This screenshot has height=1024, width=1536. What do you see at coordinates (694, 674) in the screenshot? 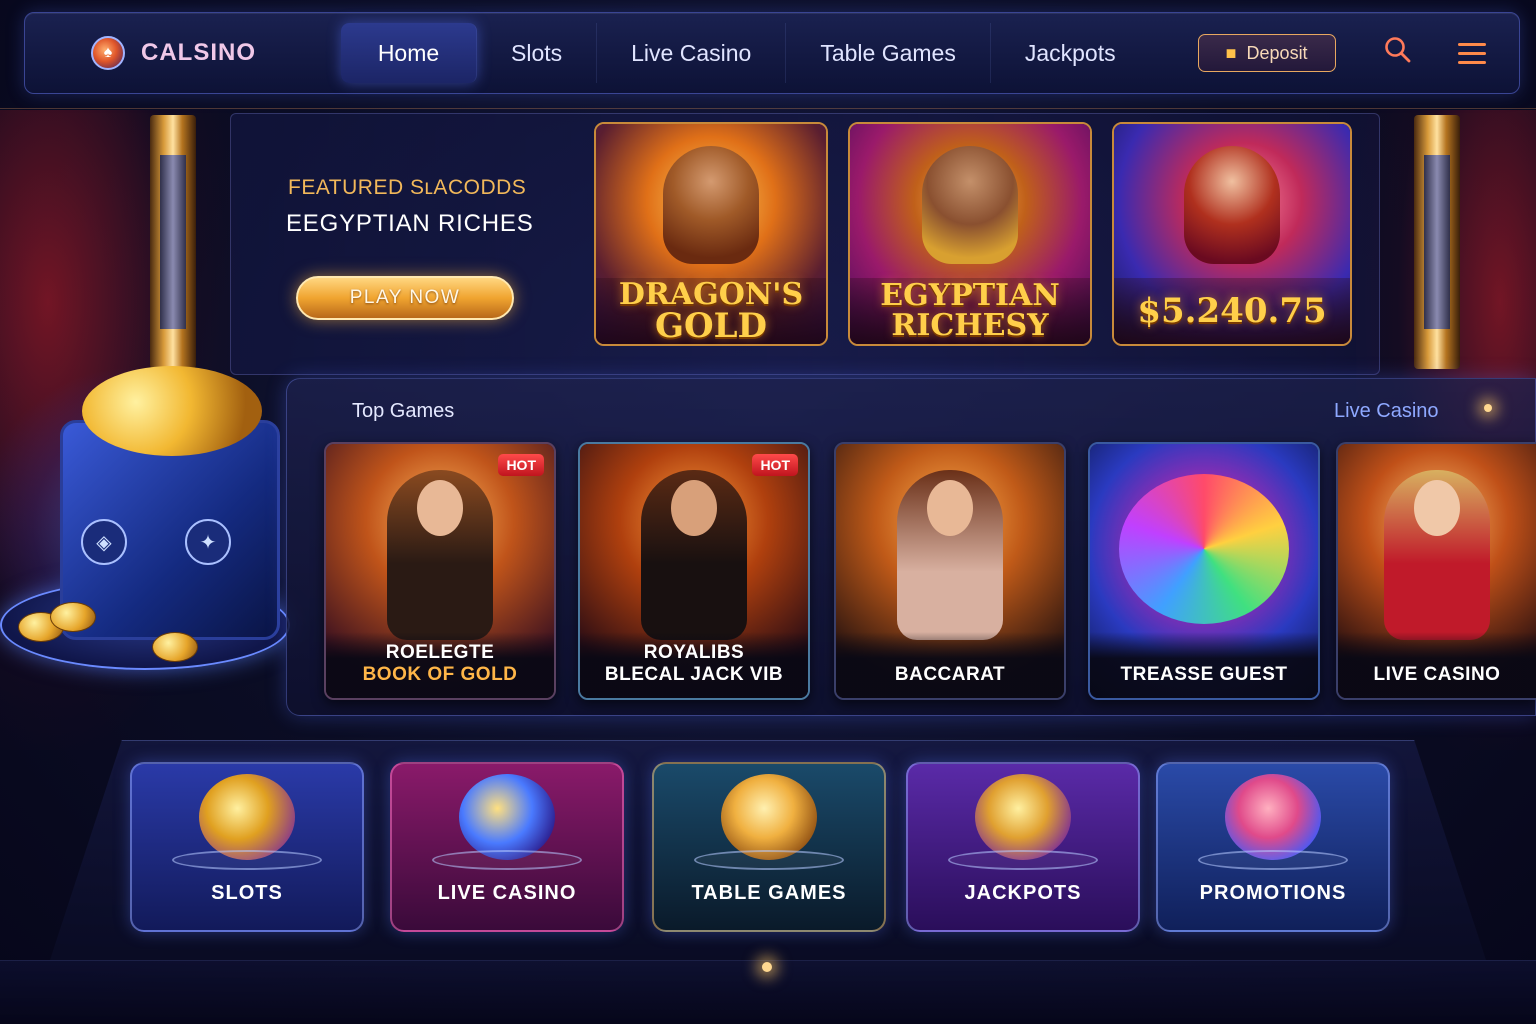
I see `game-title-line2: BLECAL JACK VIB` at bounding box center [694, 674].